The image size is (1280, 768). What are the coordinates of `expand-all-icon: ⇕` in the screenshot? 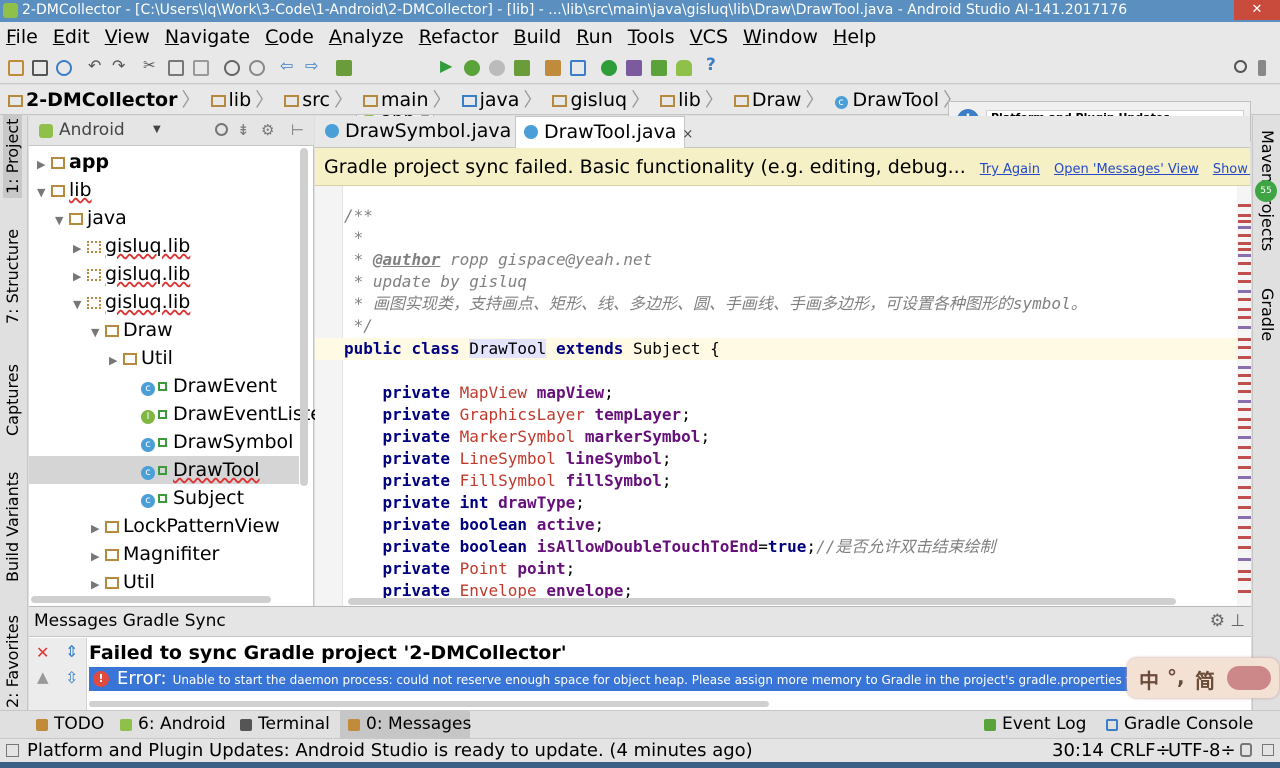 It's located at (71, 651).